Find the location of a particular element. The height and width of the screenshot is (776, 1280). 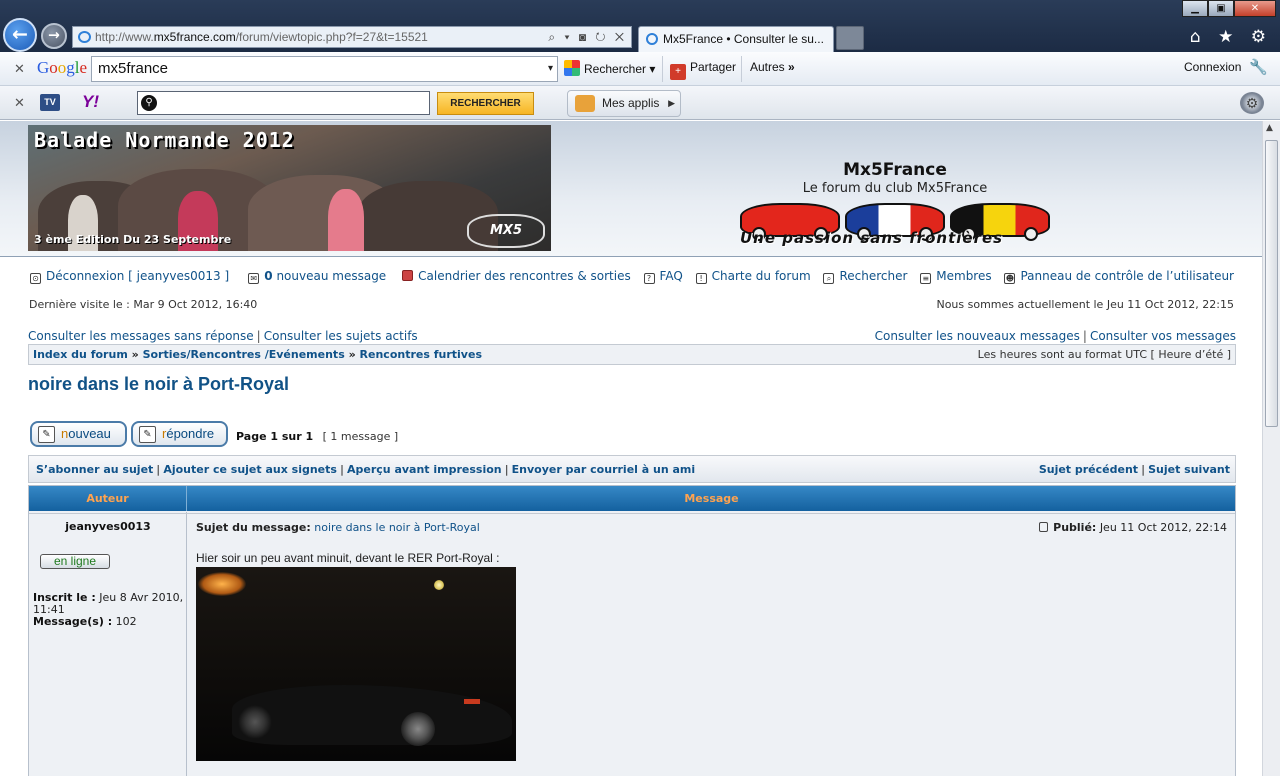

post-icon is located at coordinates (1044, 527).